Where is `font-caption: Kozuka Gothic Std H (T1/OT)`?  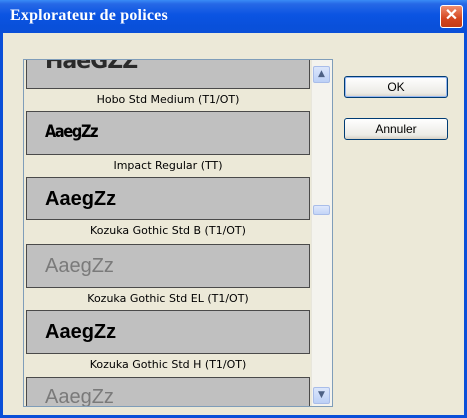 font-caption: Kozuka Gothic Std H (T1/OT) is located at coordinates (168, 365).